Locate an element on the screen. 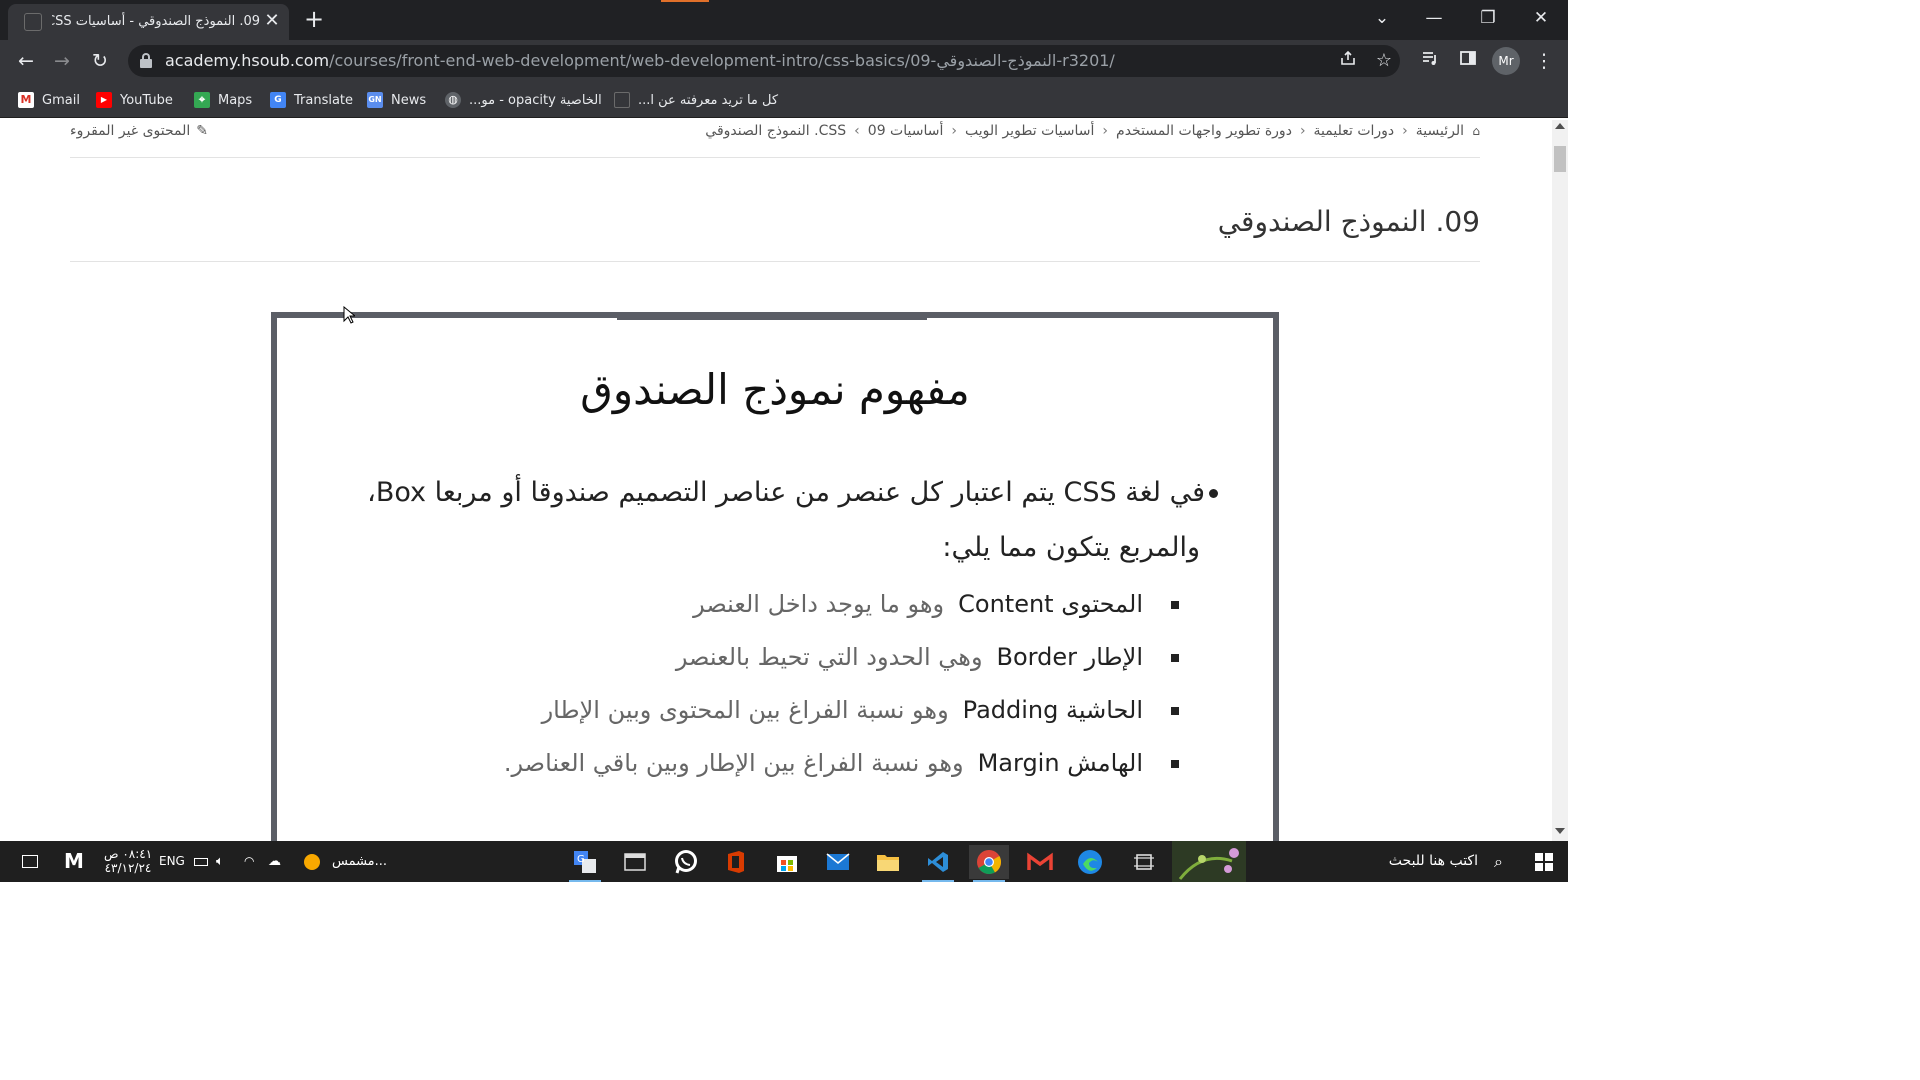 Image resolution: width=1920 pixels, height=1080 pixels. translate-app-icon: G is located at coordinates (585, 863).